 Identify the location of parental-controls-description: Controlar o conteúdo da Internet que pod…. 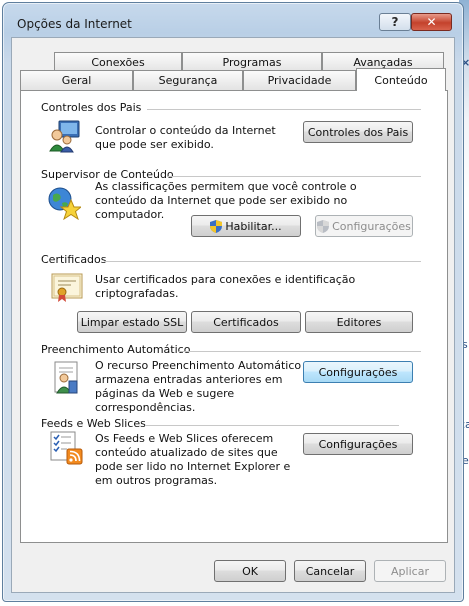
(185, 137).